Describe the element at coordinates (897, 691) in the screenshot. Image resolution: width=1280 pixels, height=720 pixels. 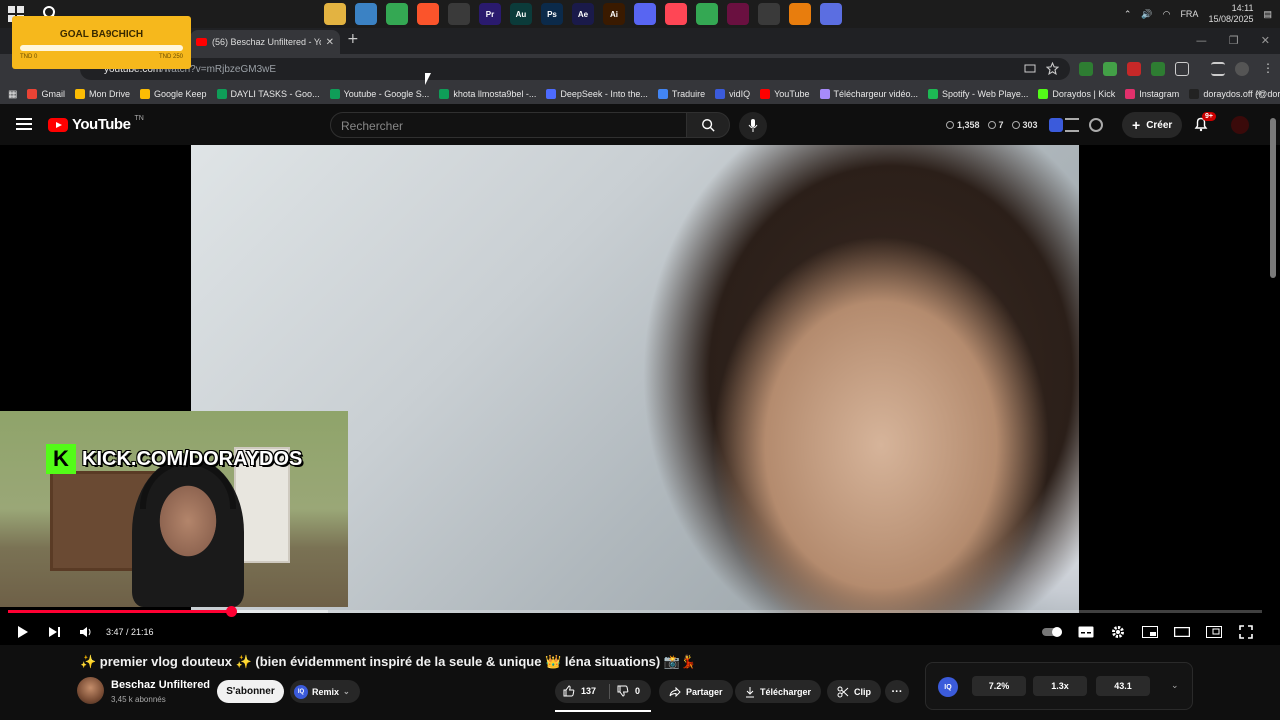
I see `more-actions-button: ···` at that location.